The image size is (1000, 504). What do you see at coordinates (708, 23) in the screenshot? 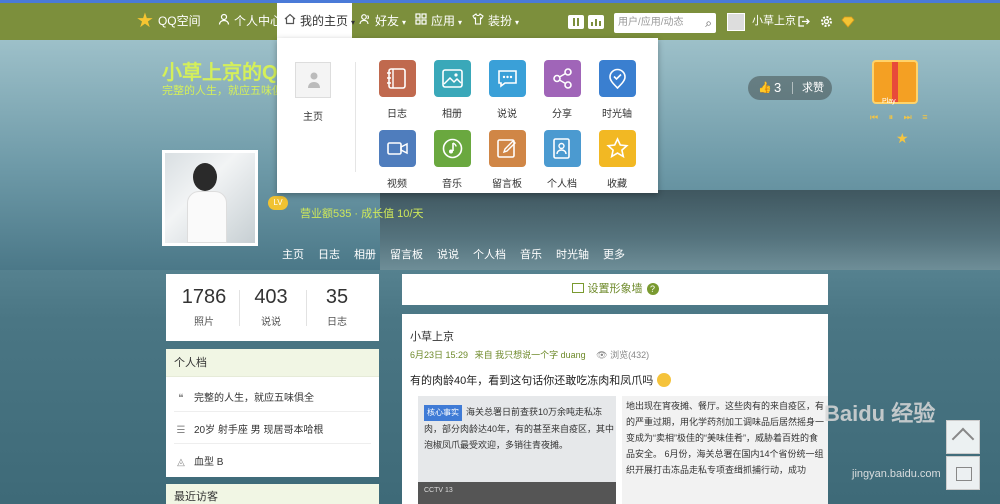
I see `search-icon: ⌕` at bounding box center [708, 23].